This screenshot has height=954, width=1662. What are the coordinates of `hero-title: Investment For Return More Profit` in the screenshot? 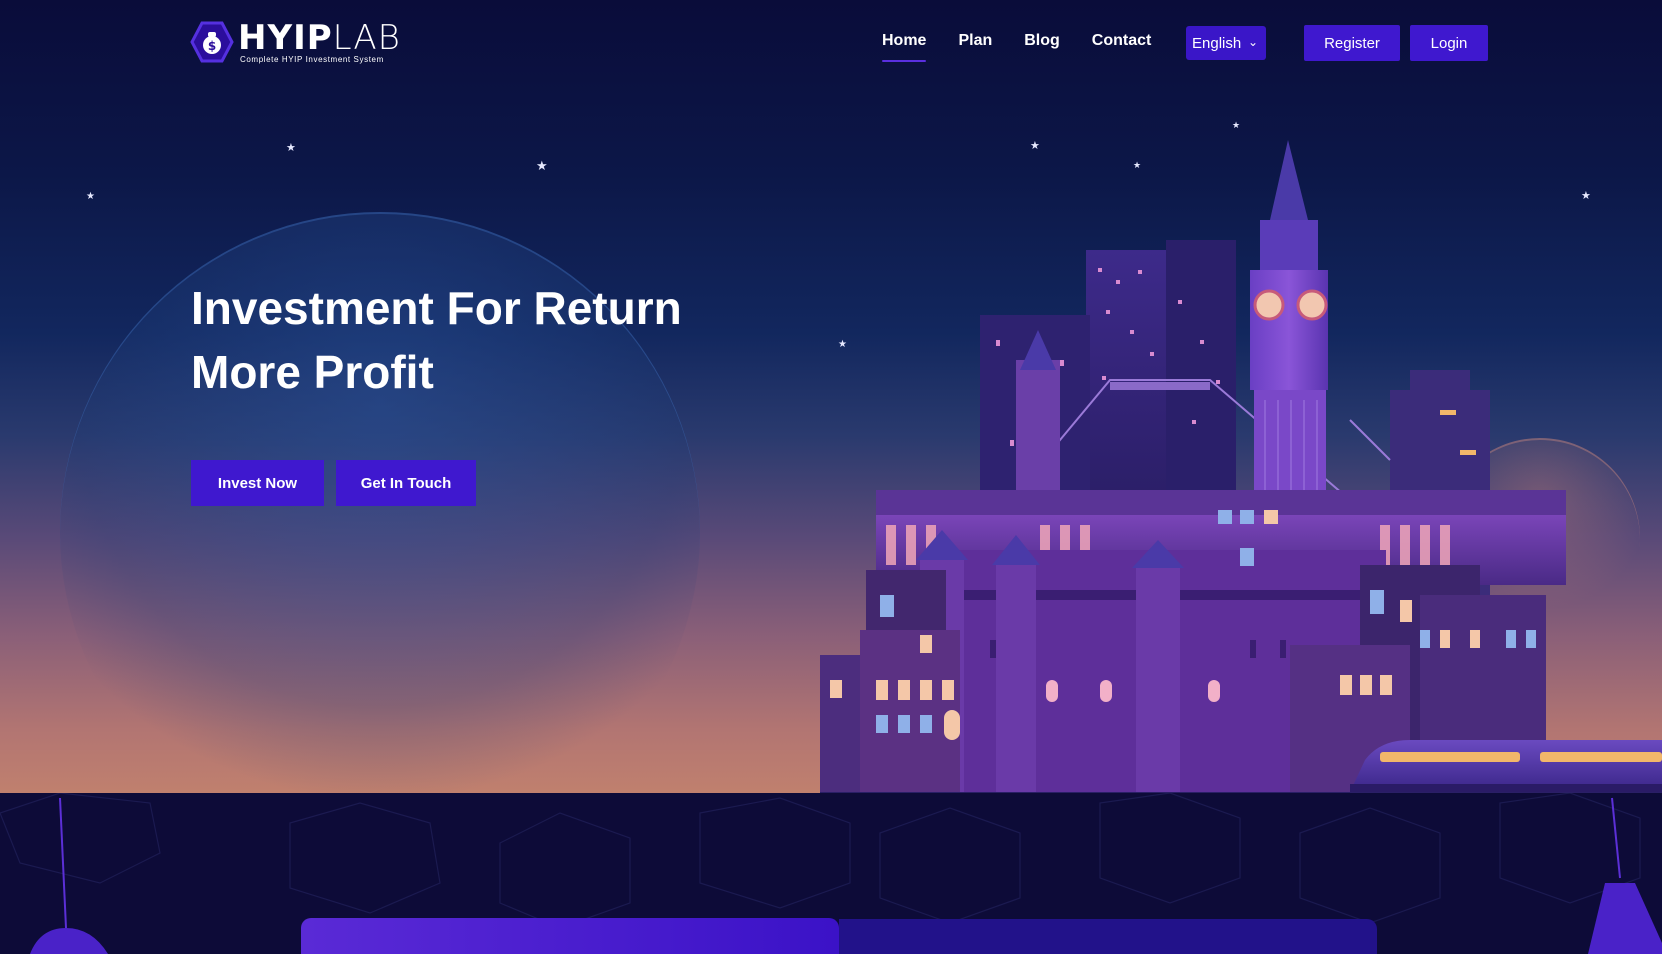 It's located at (471, 340).